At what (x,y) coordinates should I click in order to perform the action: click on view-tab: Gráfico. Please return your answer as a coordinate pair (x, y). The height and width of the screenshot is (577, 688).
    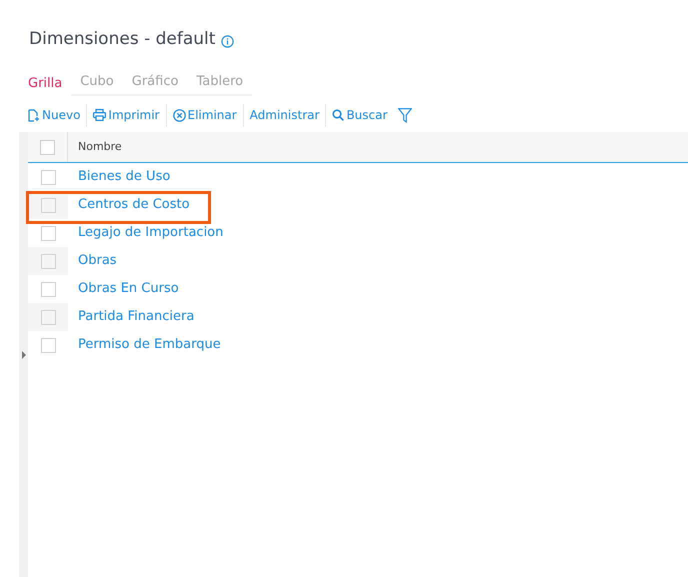
    Looking at the image, I should click on (155, 84).